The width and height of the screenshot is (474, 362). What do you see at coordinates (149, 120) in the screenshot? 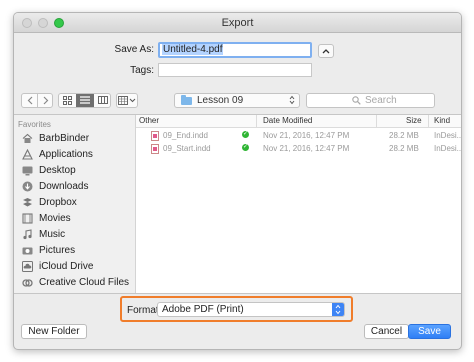
I see `column-header-other: Other` at bounding box center [149, 120].